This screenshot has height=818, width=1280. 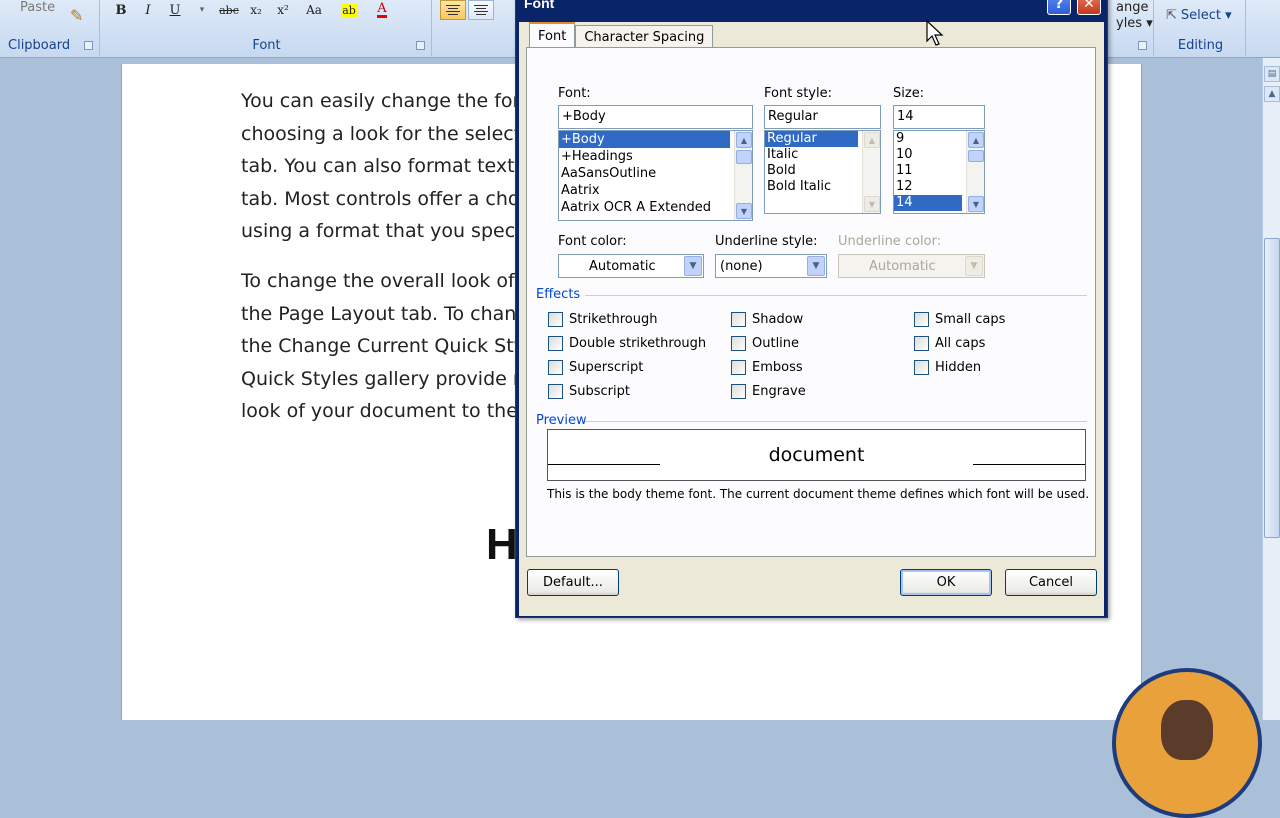 What do you see at coordinates (768, 391) in the screenshot?
I see `engrave-checkbox: Engrave` at bounding box center [768, 391].